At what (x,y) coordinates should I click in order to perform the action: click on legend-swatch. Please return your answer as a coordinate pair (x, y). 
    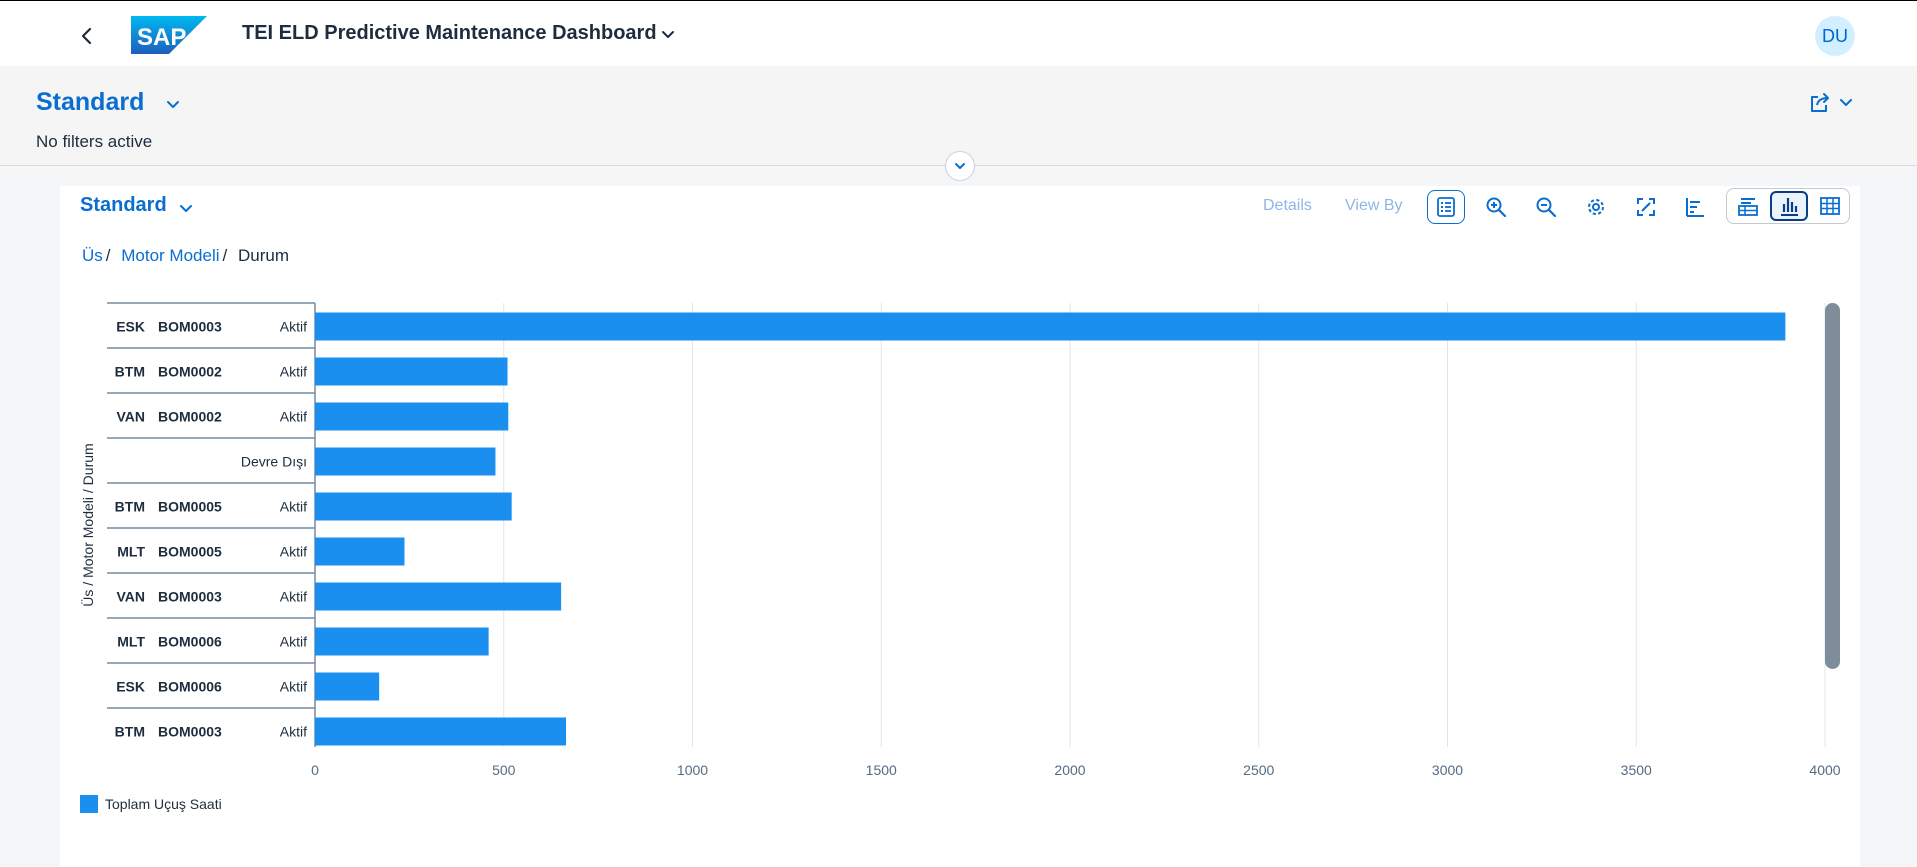
    Looking at the image, I should click on (89, 804).